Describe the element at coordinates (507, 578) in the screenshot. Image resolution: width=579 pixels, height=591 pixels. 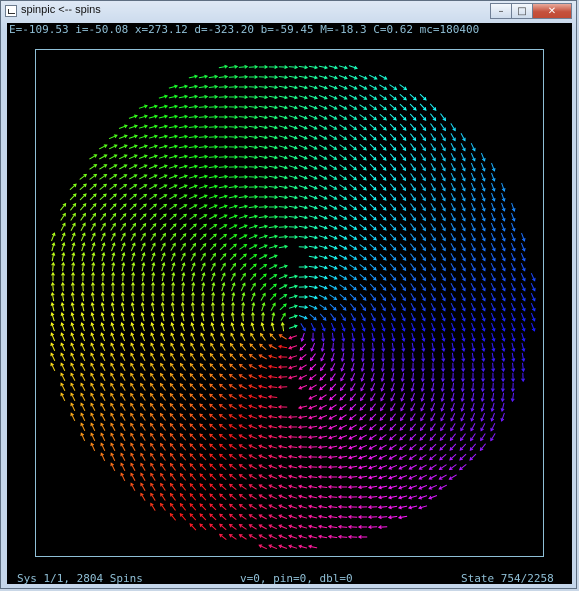
I see `state-info: State 754/2258` at that location.